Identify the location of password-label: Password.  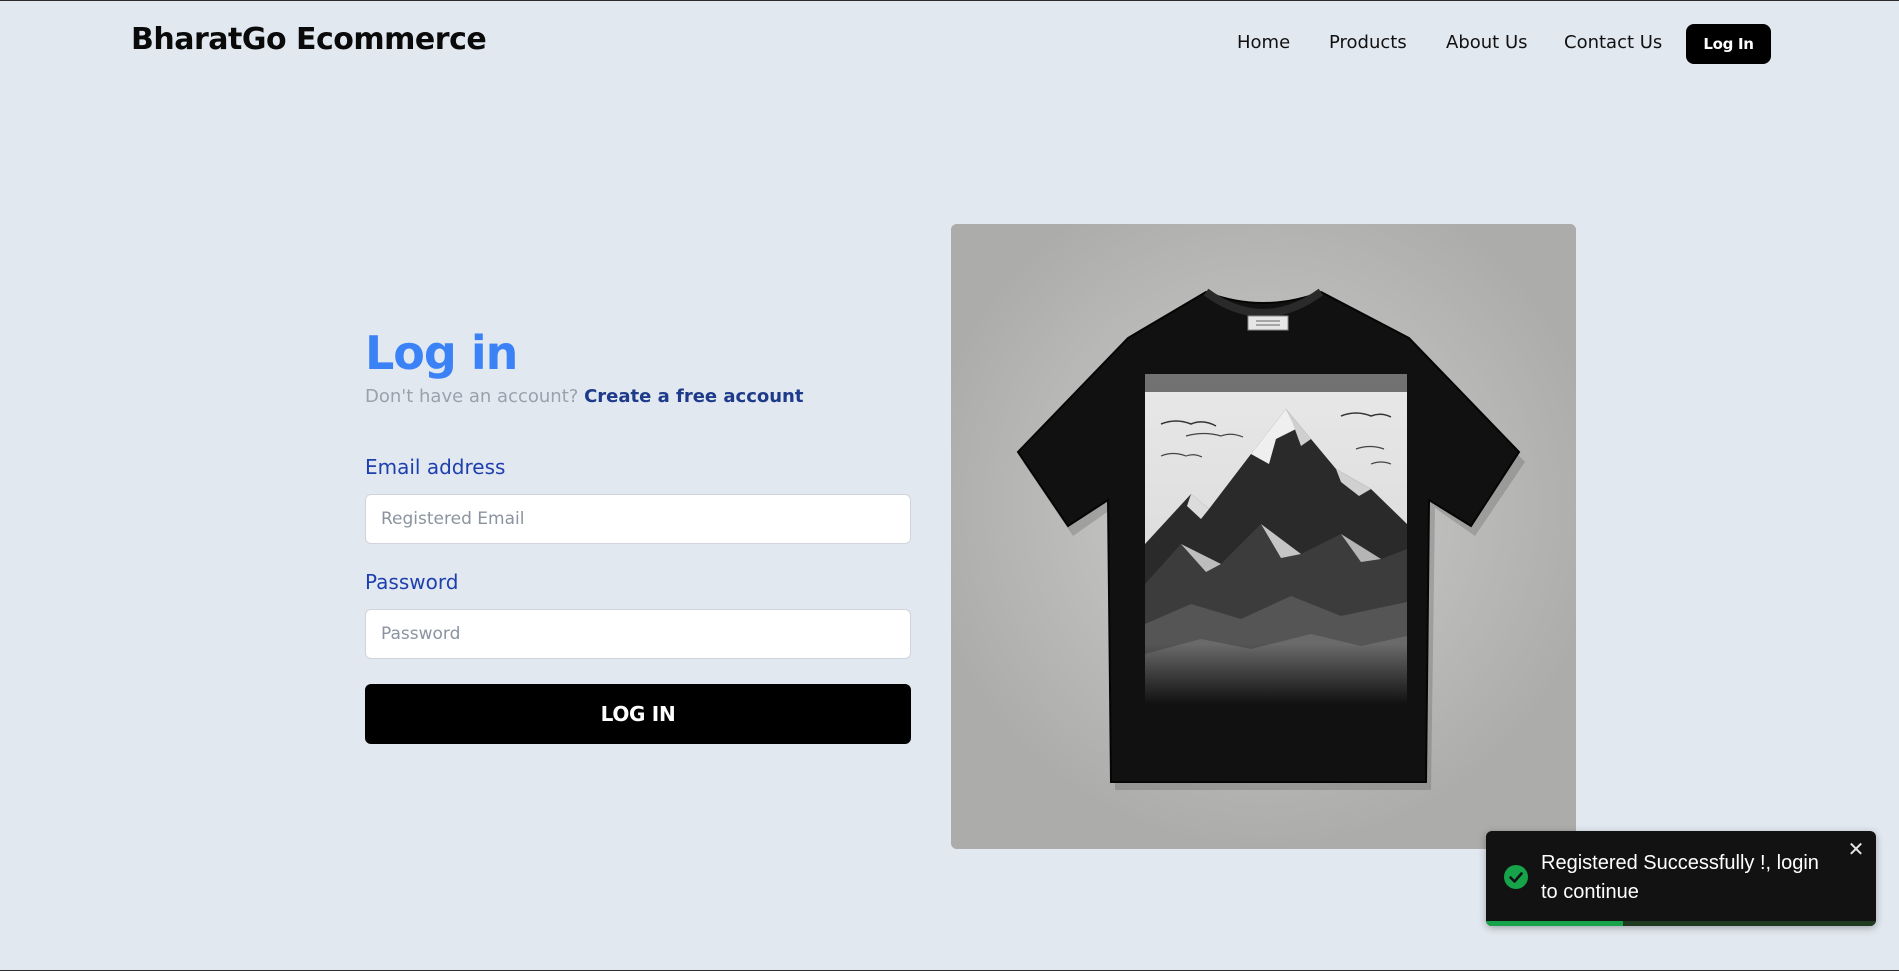
(412, 582).